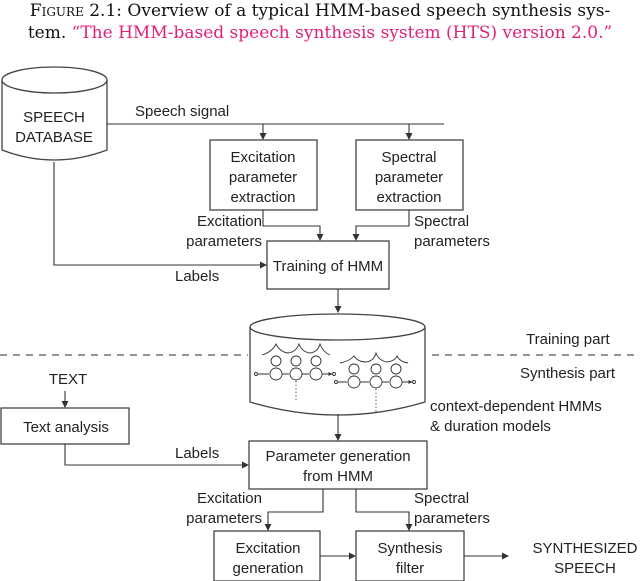  I want to click on spectral-extraction-box: Spectral parameter extraction, so click(409, 175).